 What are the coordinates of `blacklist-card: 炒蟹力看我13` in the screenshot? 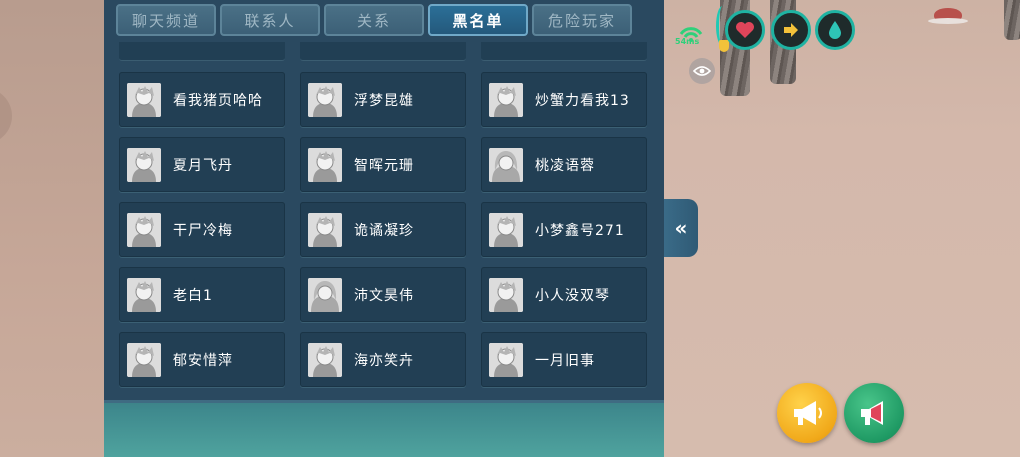 It's located at (564, 99).